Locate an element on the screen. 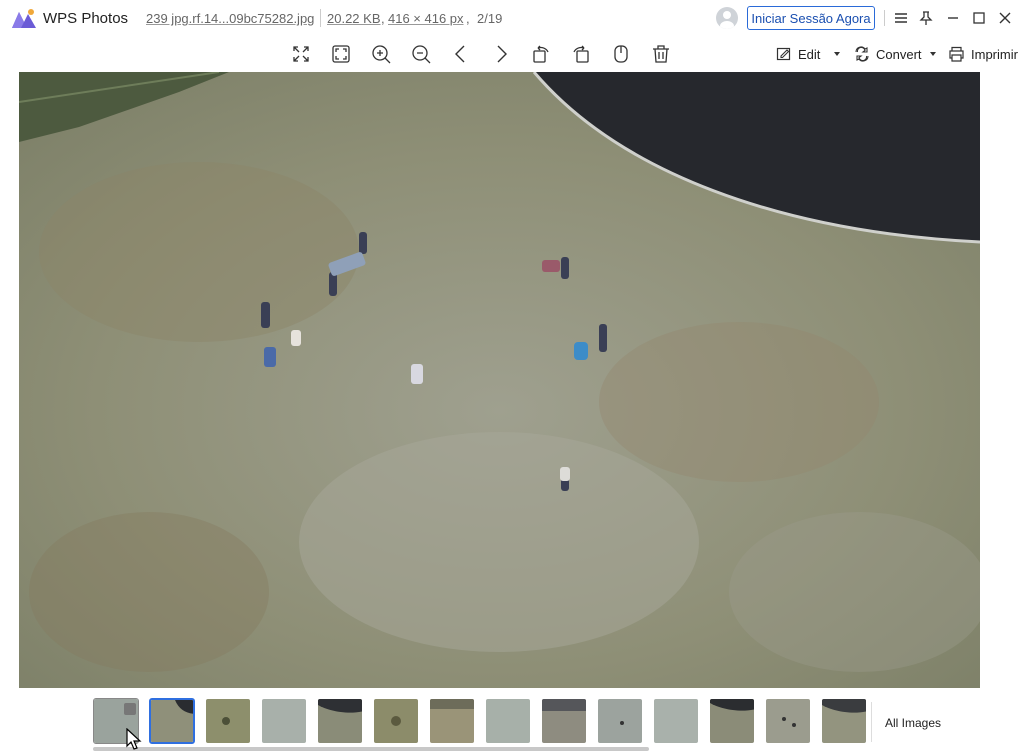 This screenshot has width=1028, height=752. edit-icon is located at coordinates (783, 54).